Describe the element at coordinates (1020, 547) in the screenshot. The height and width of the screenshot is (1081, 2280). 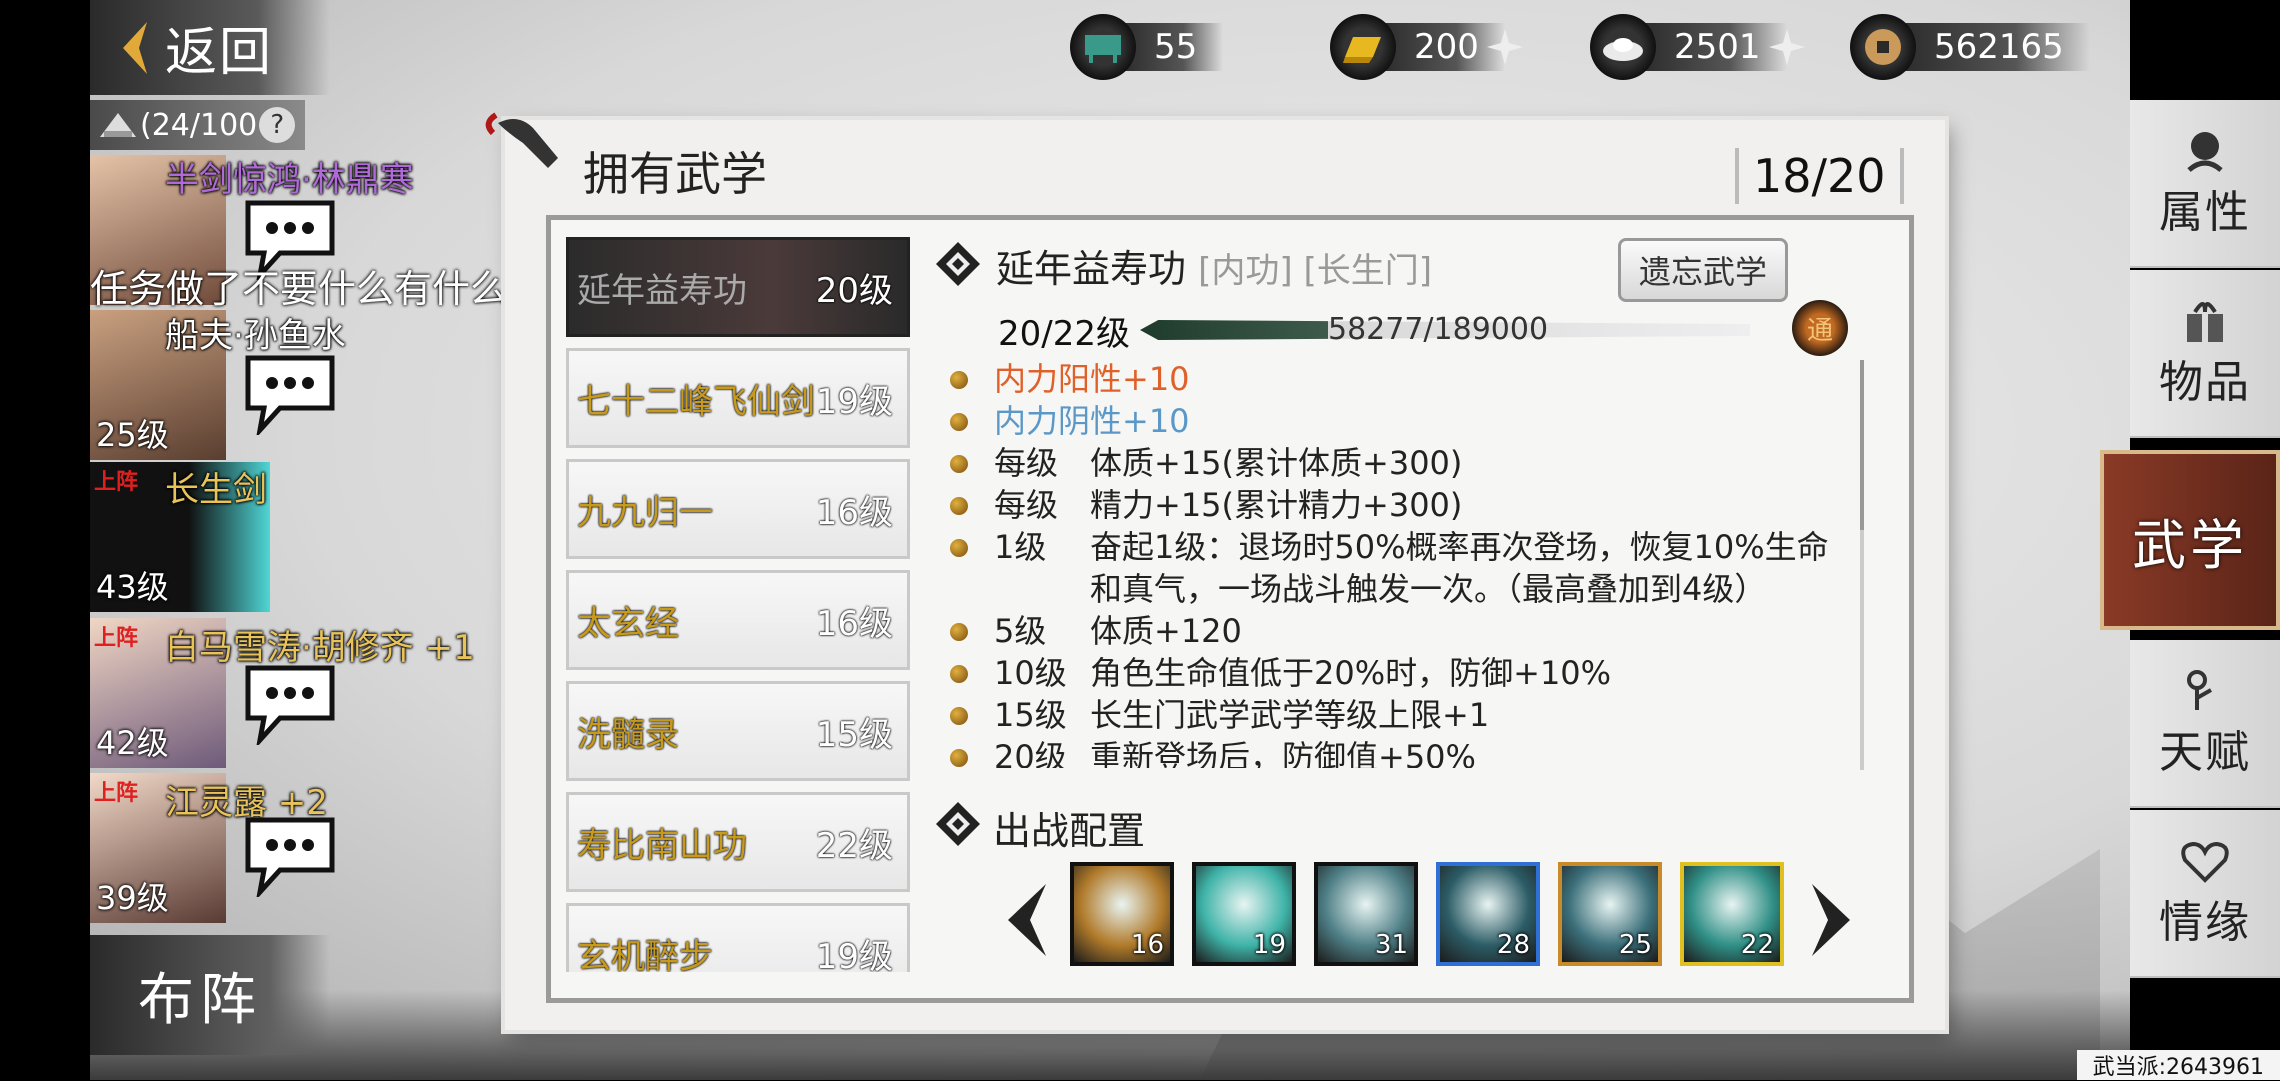
I see `effect-key: 1级` at that location.